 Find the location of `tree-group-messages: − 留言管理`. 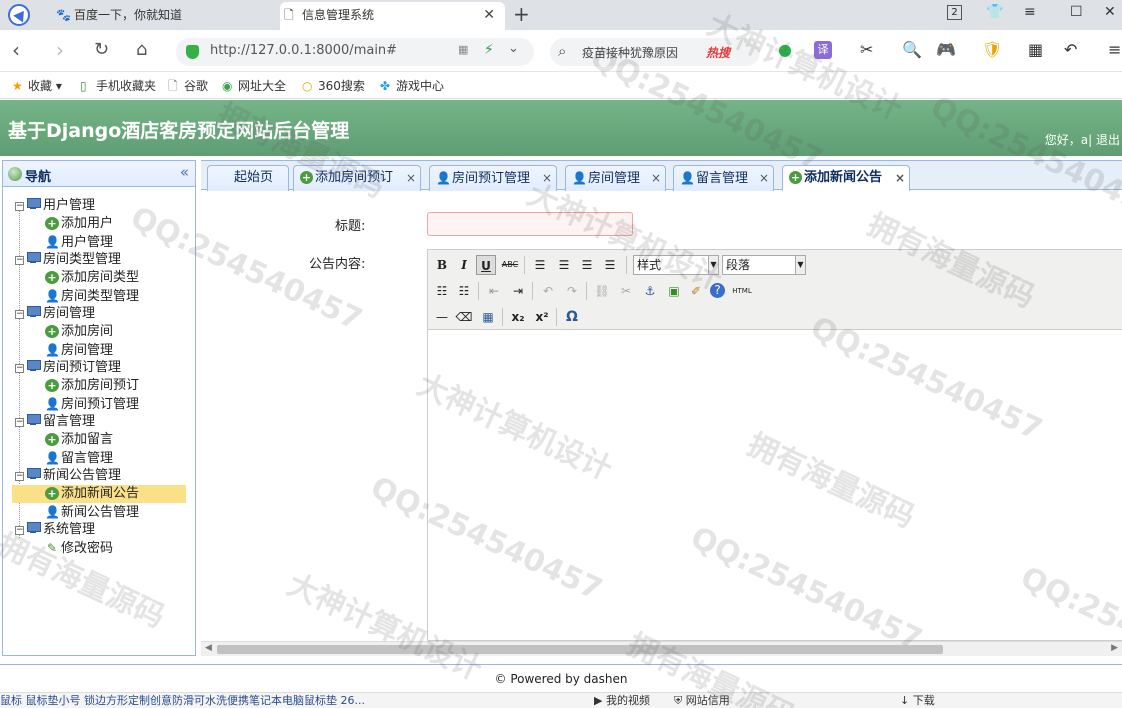

tree-group-messages: − 留言管理 is located at coordinates (99, 422).